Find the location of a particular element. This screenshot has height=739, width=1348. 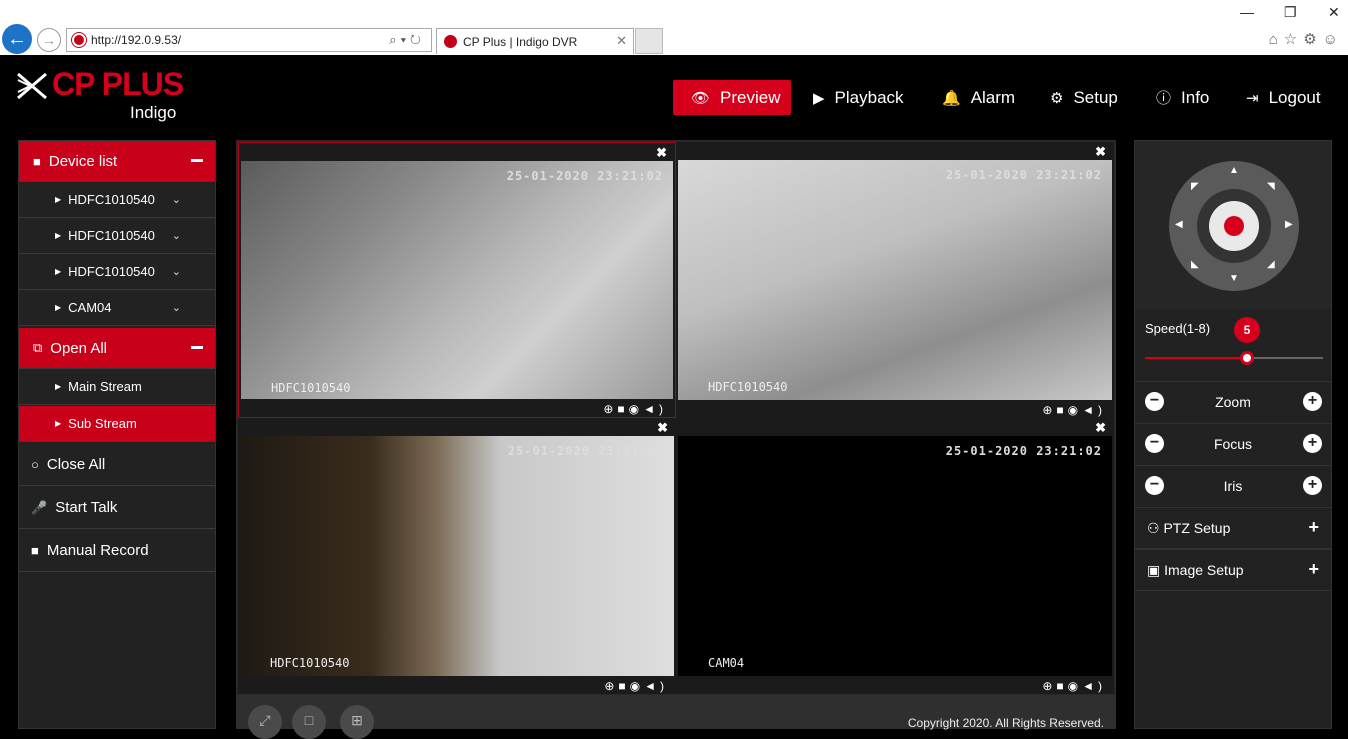

forward-button: → is located at coordinates (49, 40).